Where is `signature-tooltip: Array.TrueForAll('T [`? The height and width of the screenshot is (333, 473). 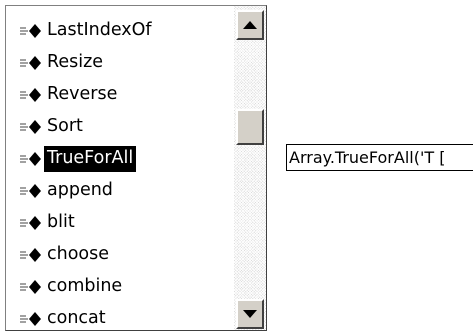 signature-tooltip: Array.TrueForAll('T [ is located at coordinates (379, 157).